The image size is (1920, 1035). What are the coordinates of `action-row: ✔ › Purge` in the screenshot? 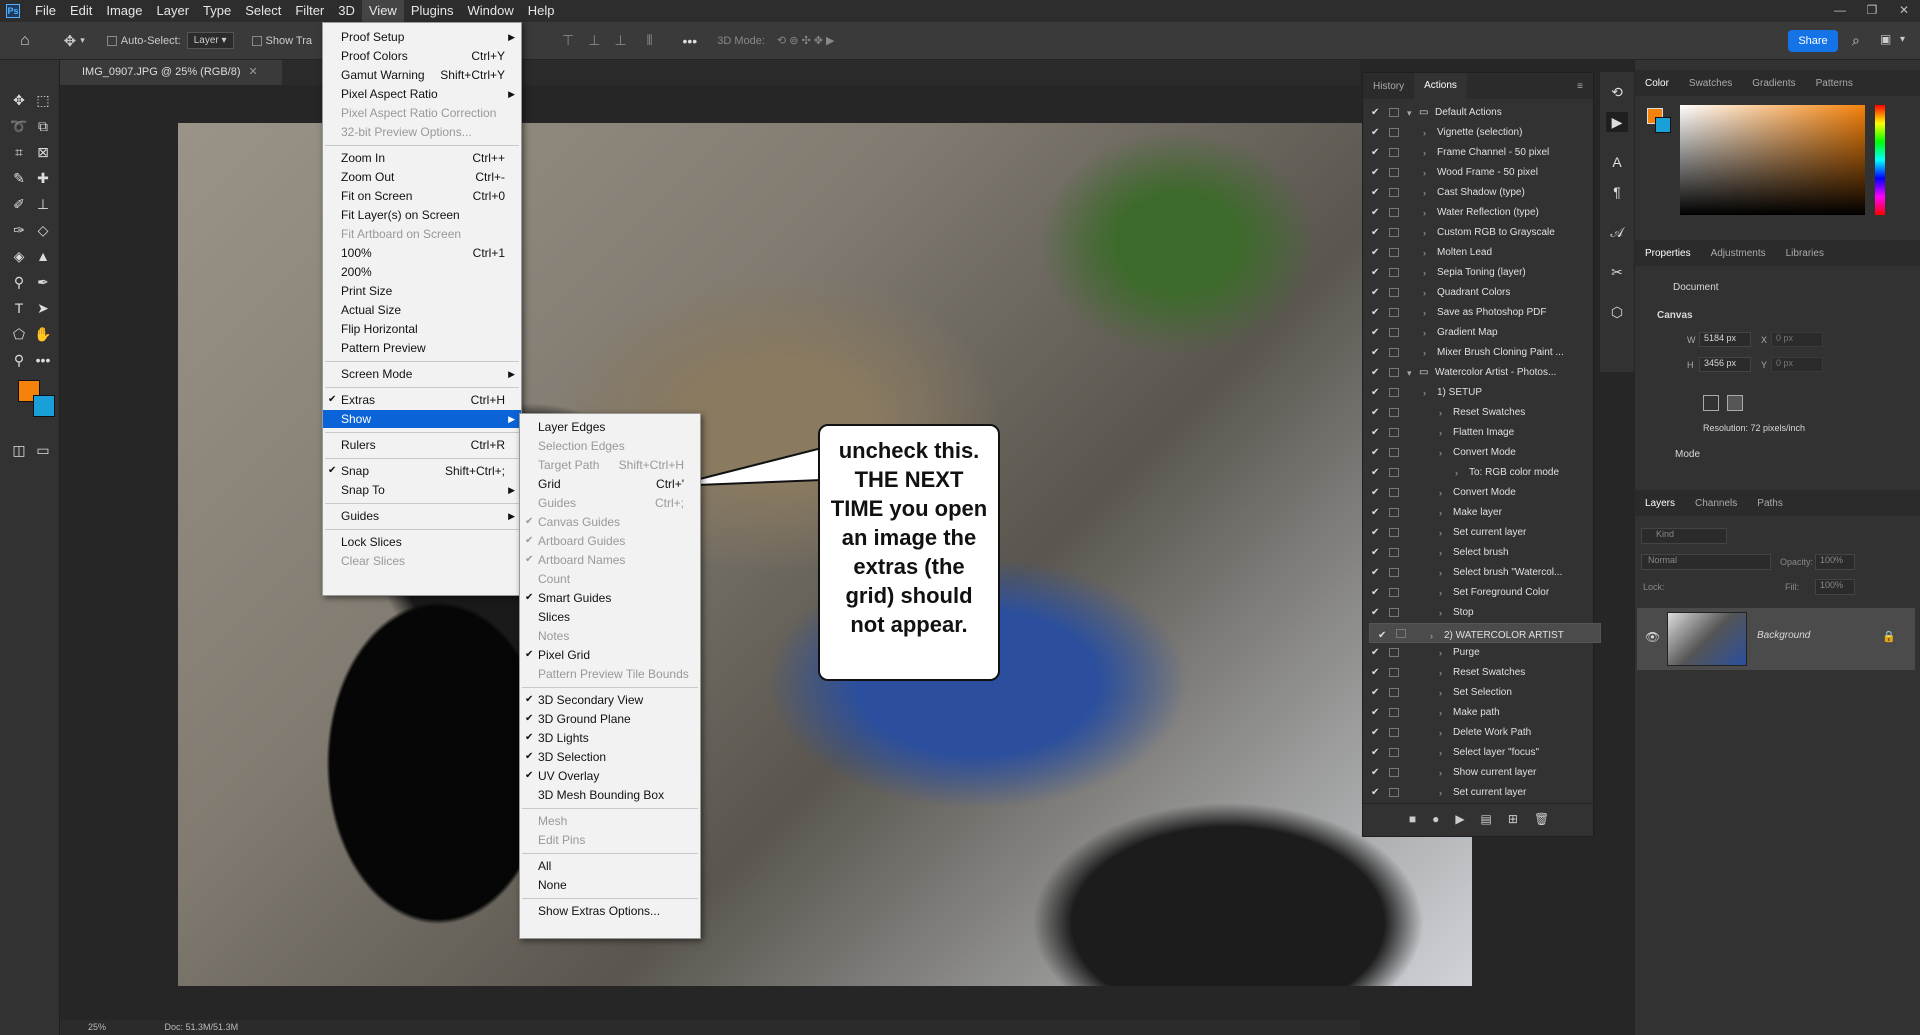 It's located at (1479, 653).